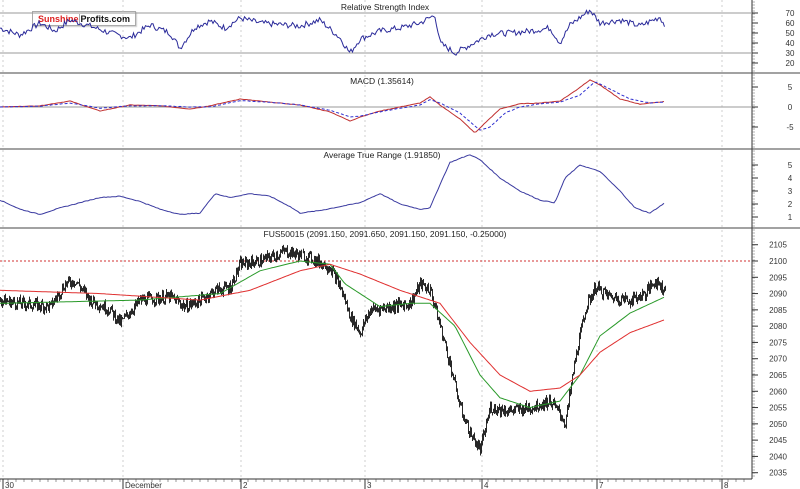 This screenshot has height=489, width=800. What do you see at coordinates (778, 391) in the screenshot?
I see `y-tick-label: 2060` at bounding box center [778, 391].